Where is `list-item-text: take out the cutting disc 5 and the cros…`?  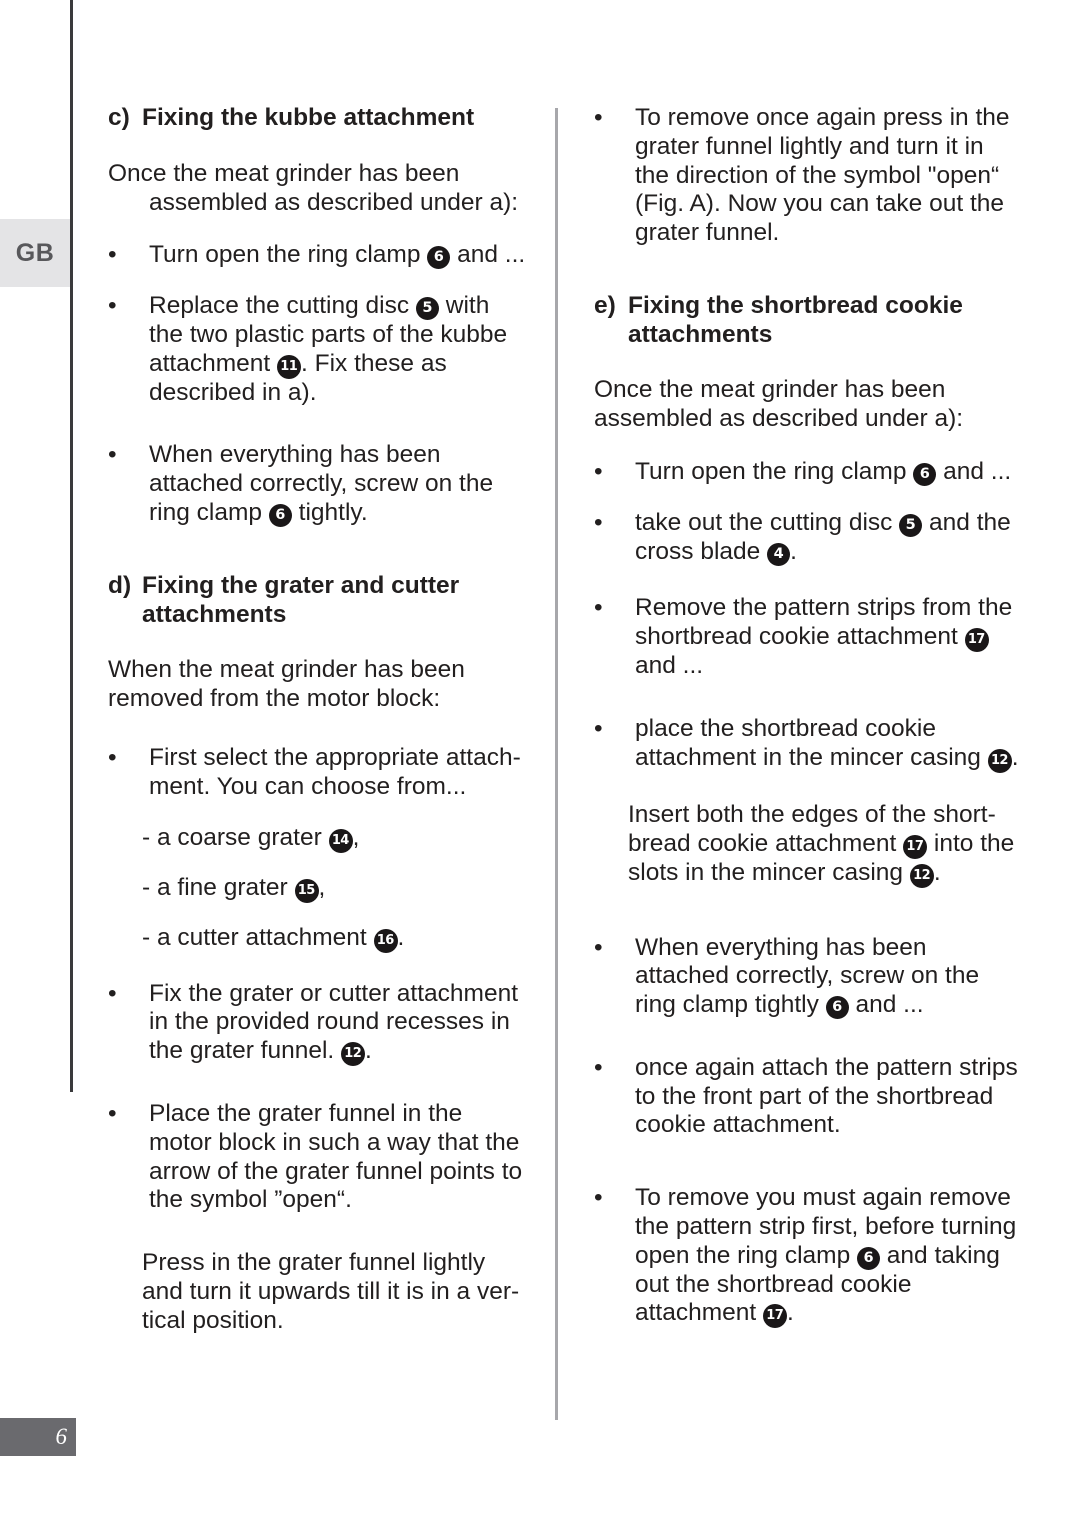
list-item-text: take out the cutting disc 5 and the cros… is located at coordinates (823, 537).